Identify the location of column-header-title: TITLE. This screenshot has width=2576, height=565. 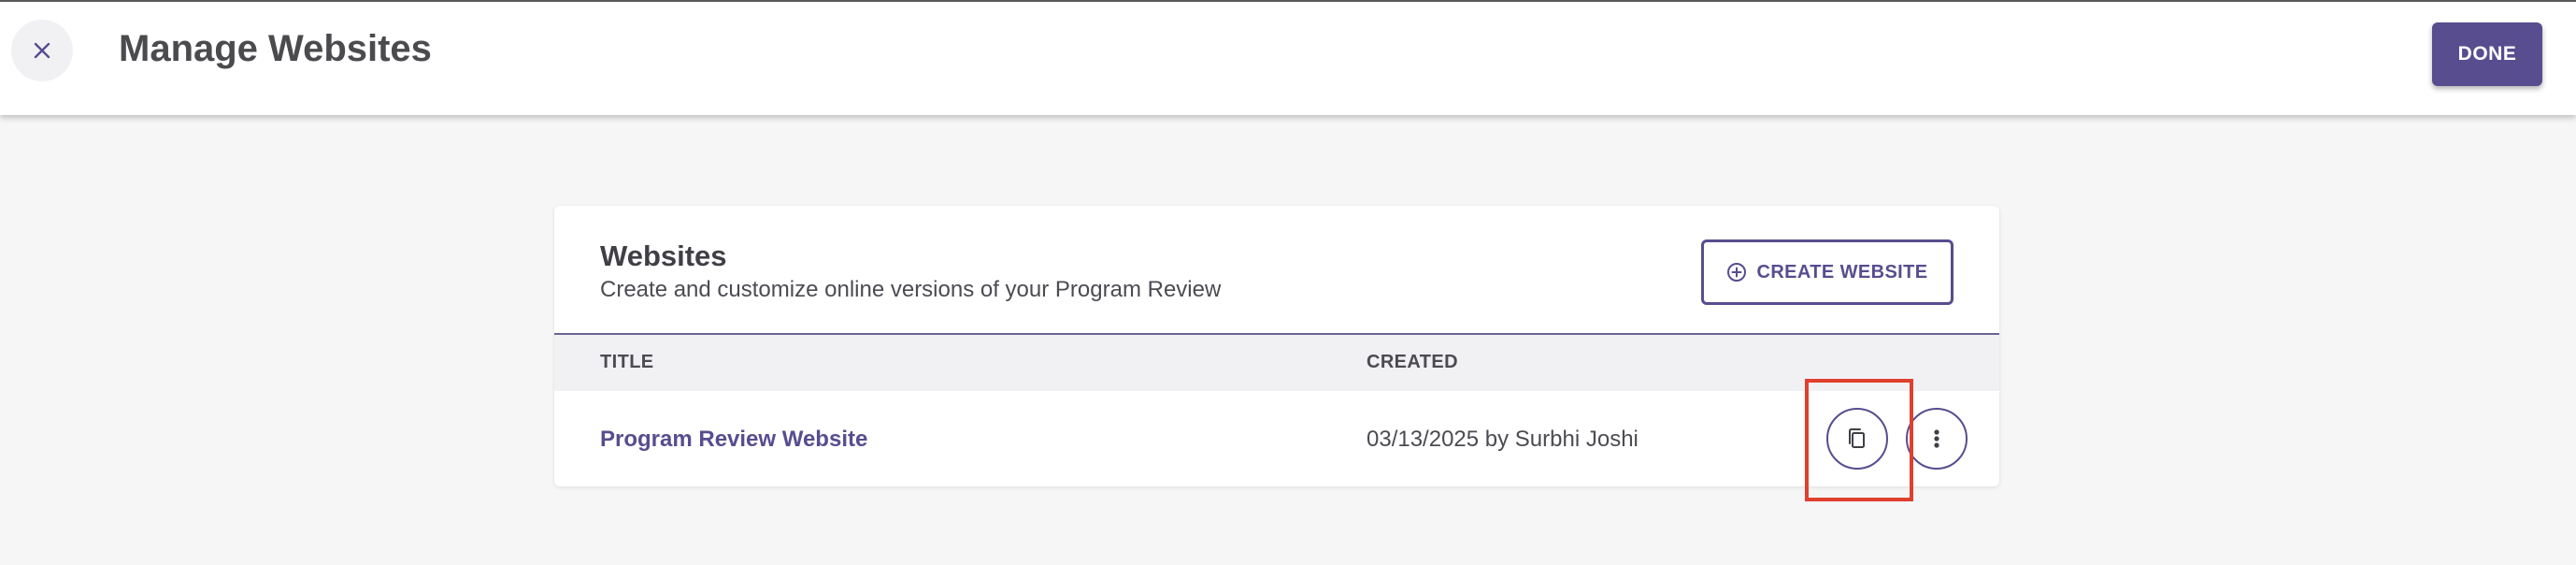
(627, 362).